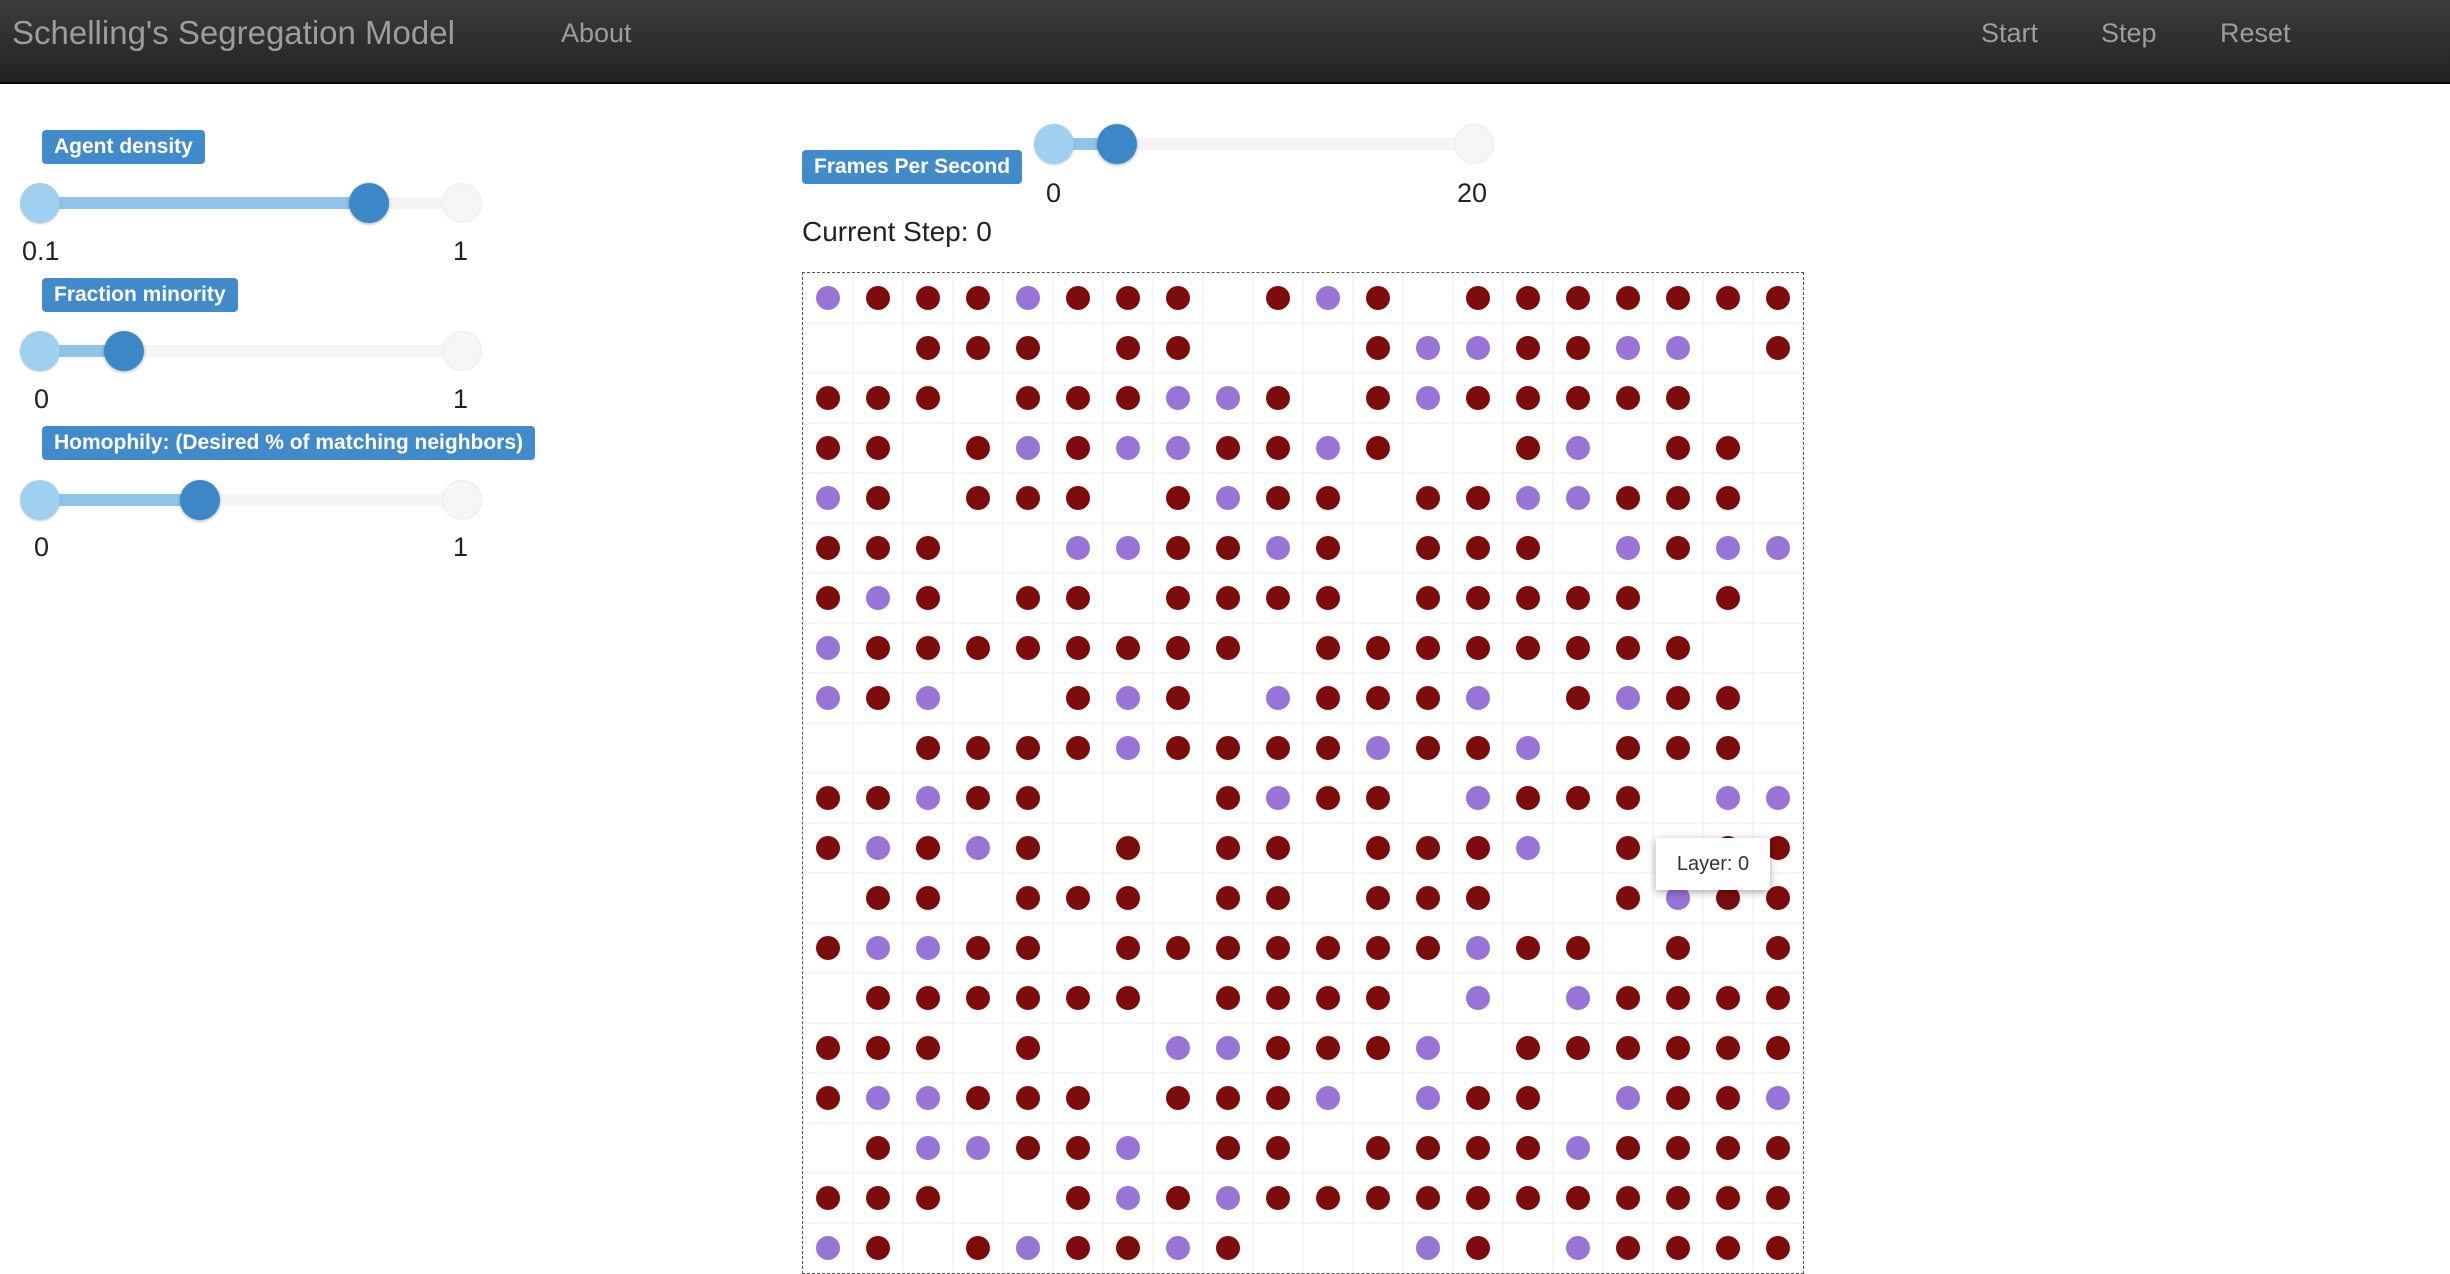 The width and height of the screenshot is (2450, 1274). Describe the element at coordinates (2009, 33) in the screenshot. I see `start-button: Start` at that location.